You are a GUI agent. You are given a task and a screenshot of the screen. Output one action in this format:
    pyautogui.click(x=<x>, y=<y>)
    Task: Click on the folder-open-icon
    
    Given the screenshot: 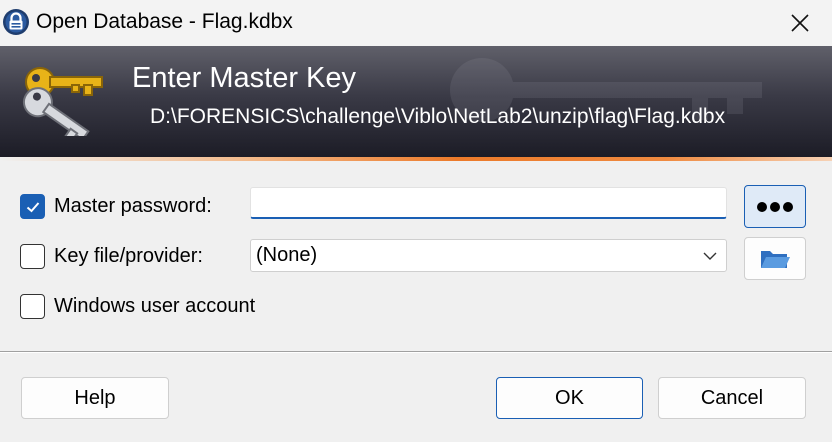 What is the action you would take?
    pyautogui.click(x=775, y=259)
    